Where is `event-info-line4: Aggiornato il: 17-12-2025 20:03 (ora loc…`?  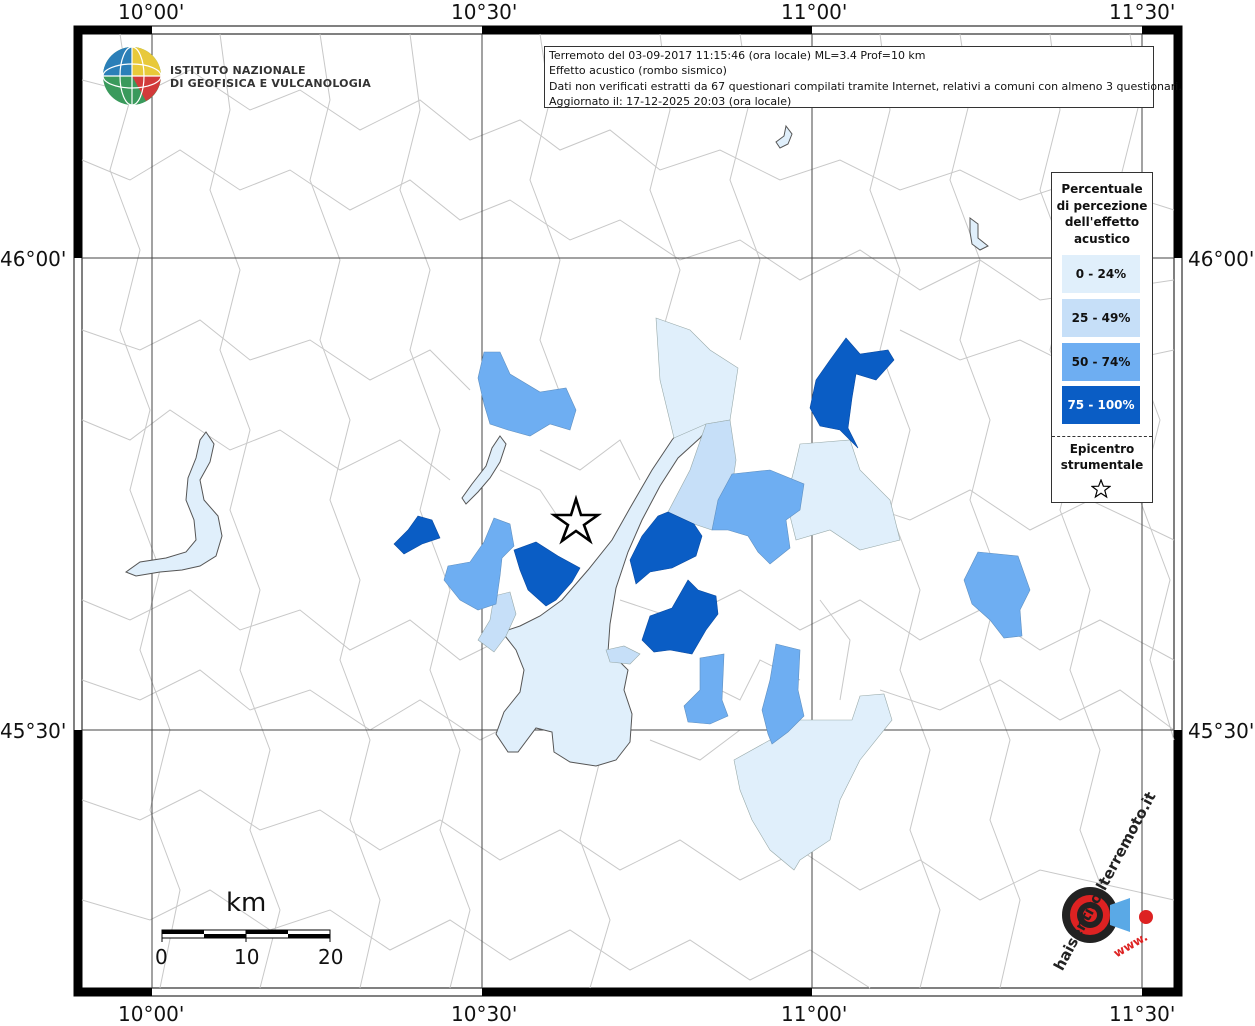 event-info-line4: Aggiornato il: 17-12-2025 20:03 (ora loc… is located at coordinates (670, 101).